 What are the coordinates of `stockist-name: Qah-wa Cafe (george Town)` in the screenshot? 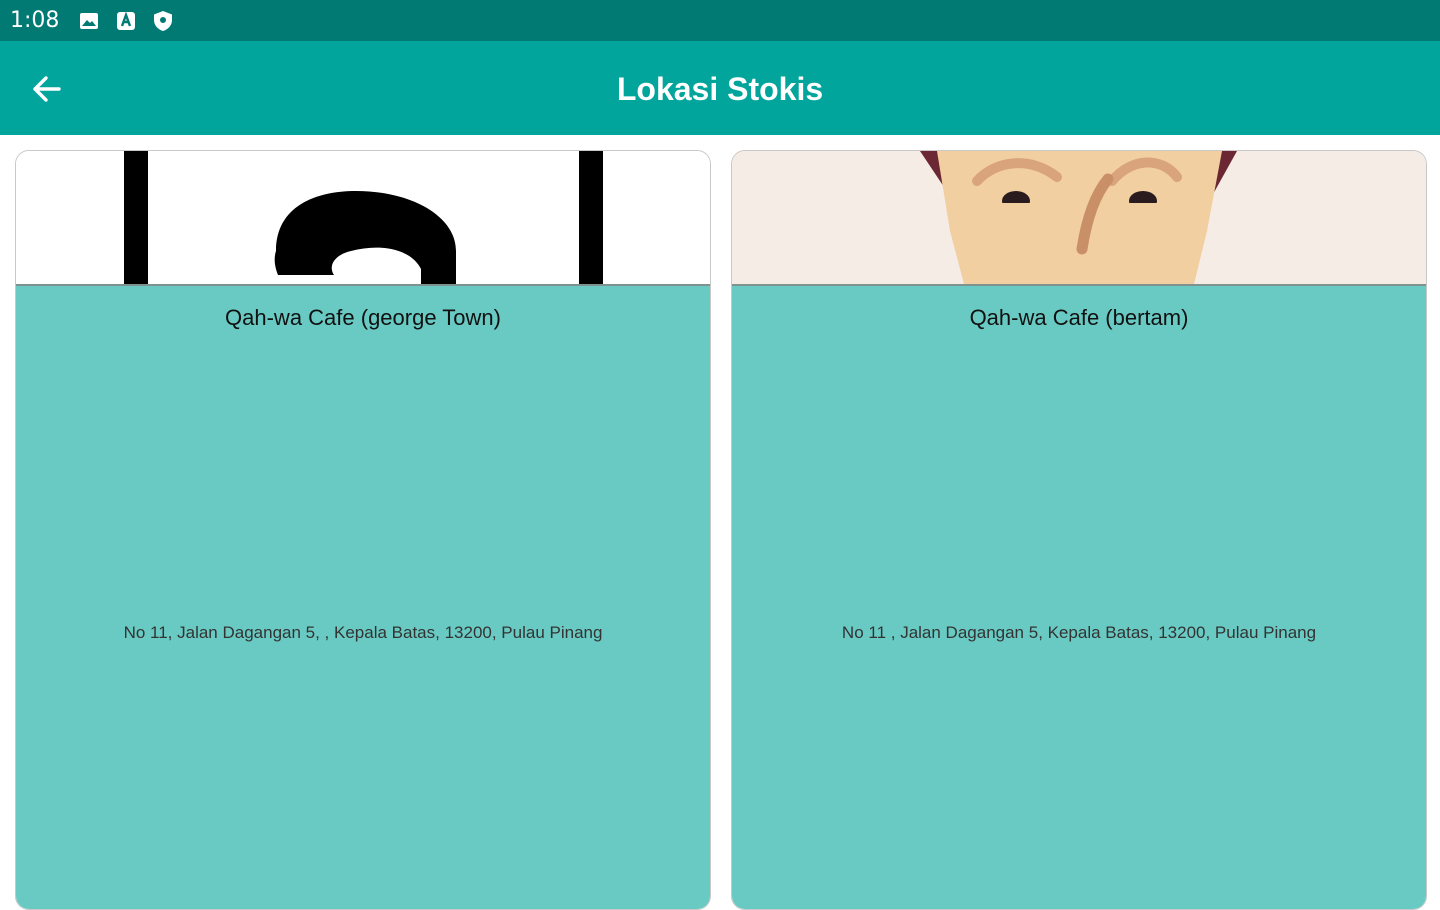 It's located at (363, 317).